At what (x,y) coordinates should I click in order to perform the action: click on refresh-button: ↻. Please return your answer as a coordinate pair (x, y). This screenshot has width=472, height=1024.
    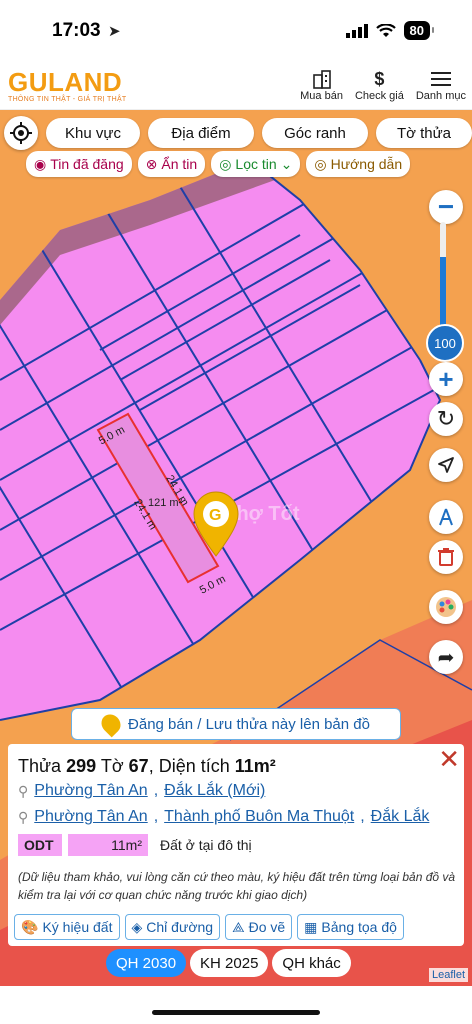
    Looking at the image, I should click on (446, 419).